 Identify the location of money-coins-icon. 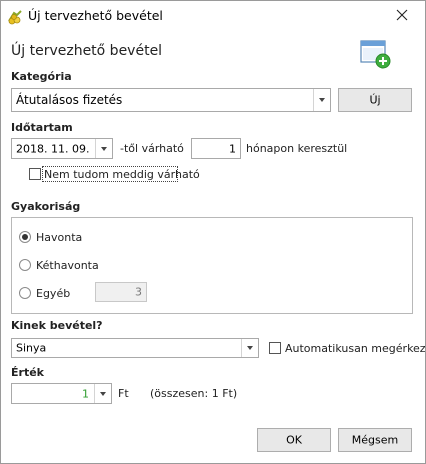
(15, 17).